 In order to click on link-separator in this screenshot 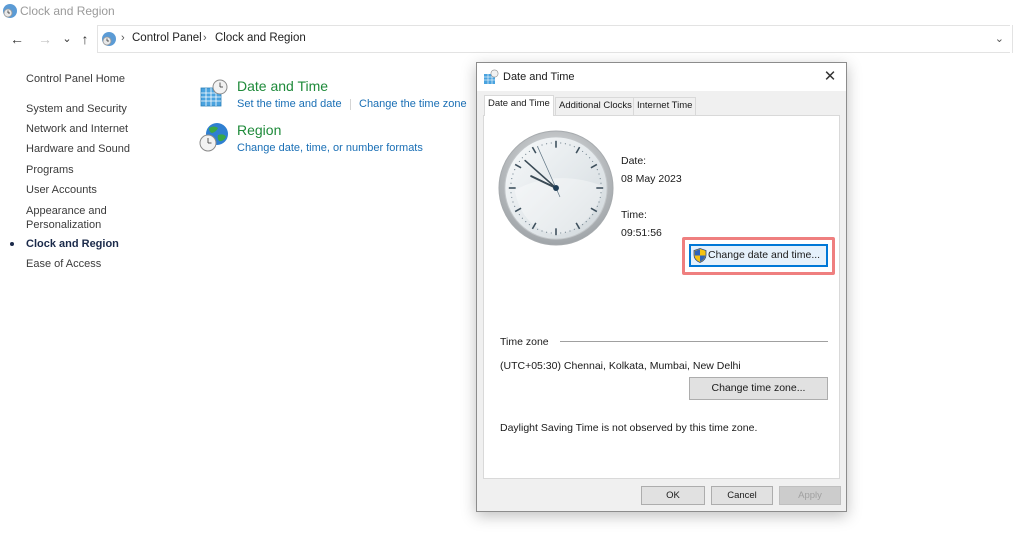, I will do `click(350, 104)`.